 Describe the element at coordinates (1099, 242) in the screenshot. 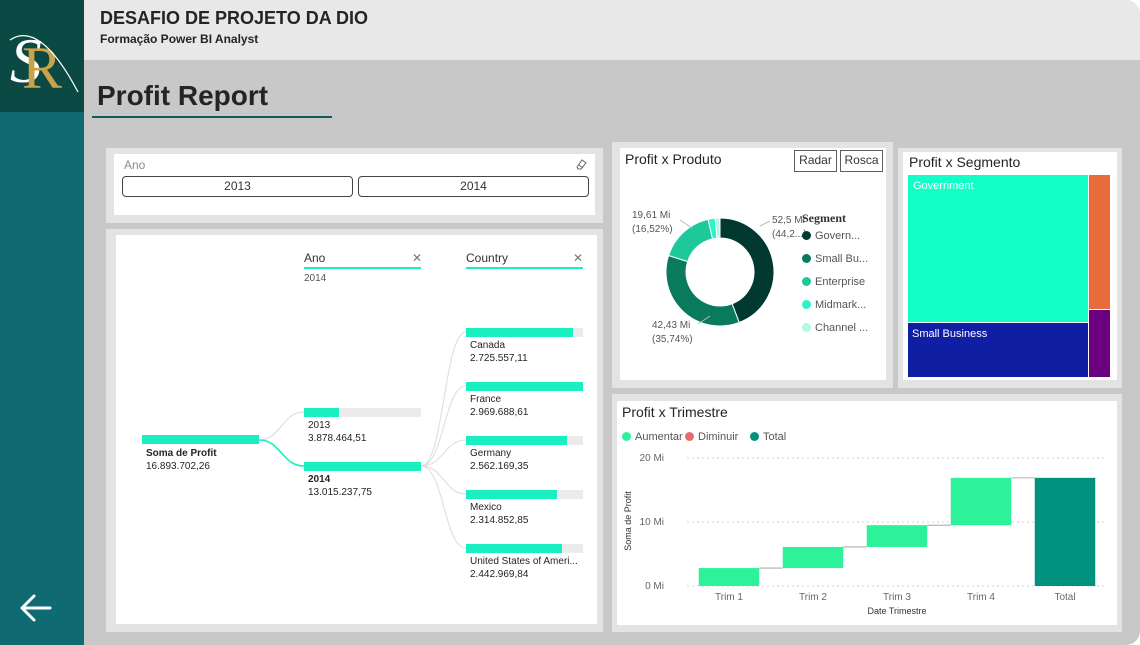

I see `treemap-enterprise` at that location.